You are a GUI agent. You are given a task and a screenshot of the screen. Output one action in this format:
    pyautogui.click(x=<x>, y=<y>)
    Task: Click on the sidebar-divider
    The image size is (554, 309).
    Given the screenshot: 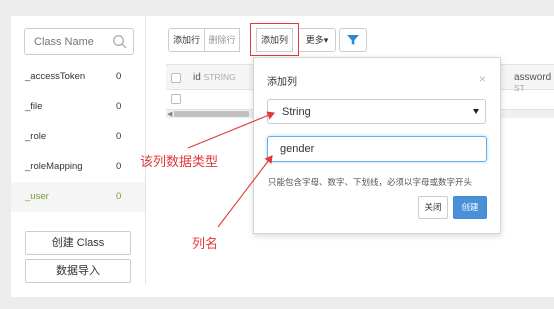 What is the action you would take?
    pyautogui.click(x=145, y=150)
    